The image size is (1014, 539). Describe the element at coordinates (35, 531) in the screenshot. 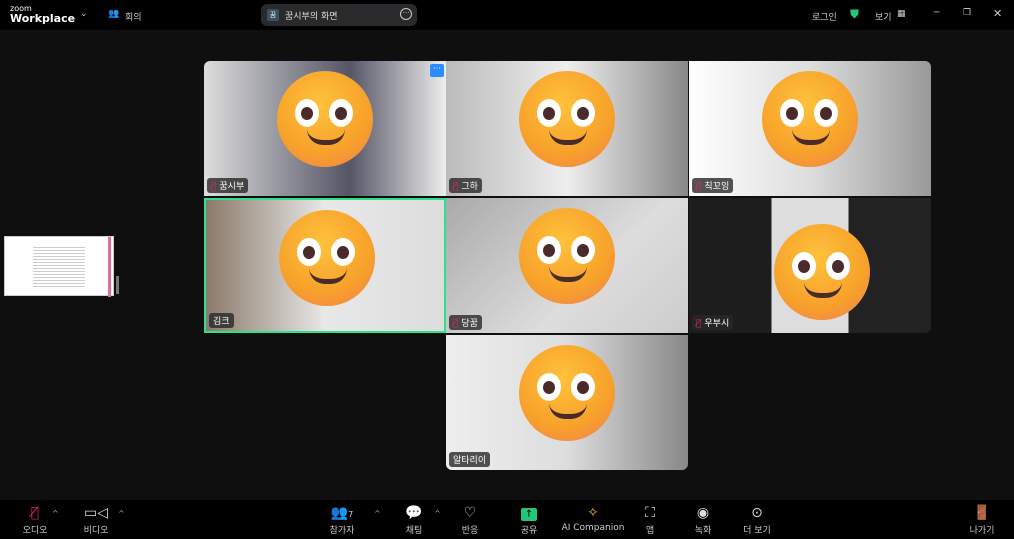

I see `audio-label: 오디오` at that location.